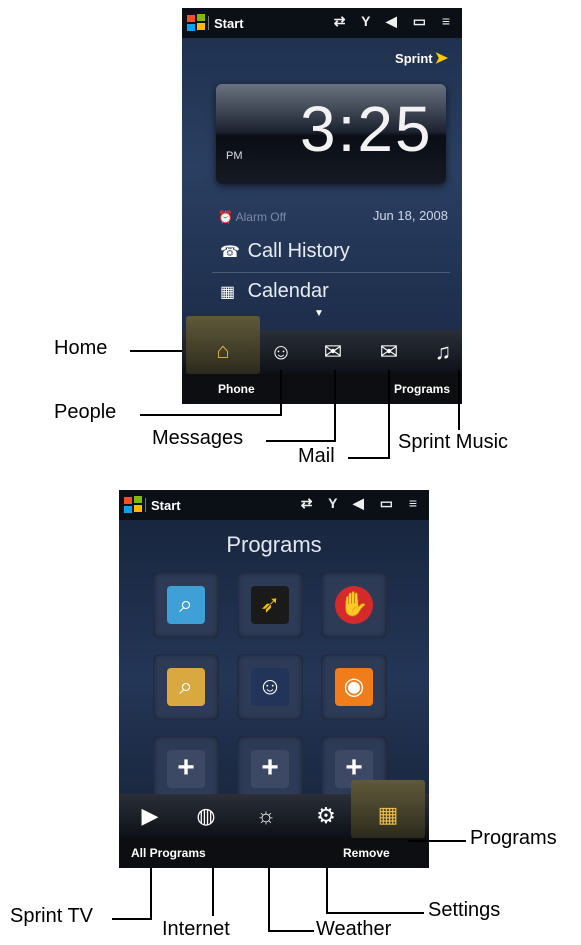 The image size is (581, 945). What do you see at coordinates (51, 916) in the screenshot?
I see `callout-sprint-tv: Sprint TV` at bounding box center [51, 916].